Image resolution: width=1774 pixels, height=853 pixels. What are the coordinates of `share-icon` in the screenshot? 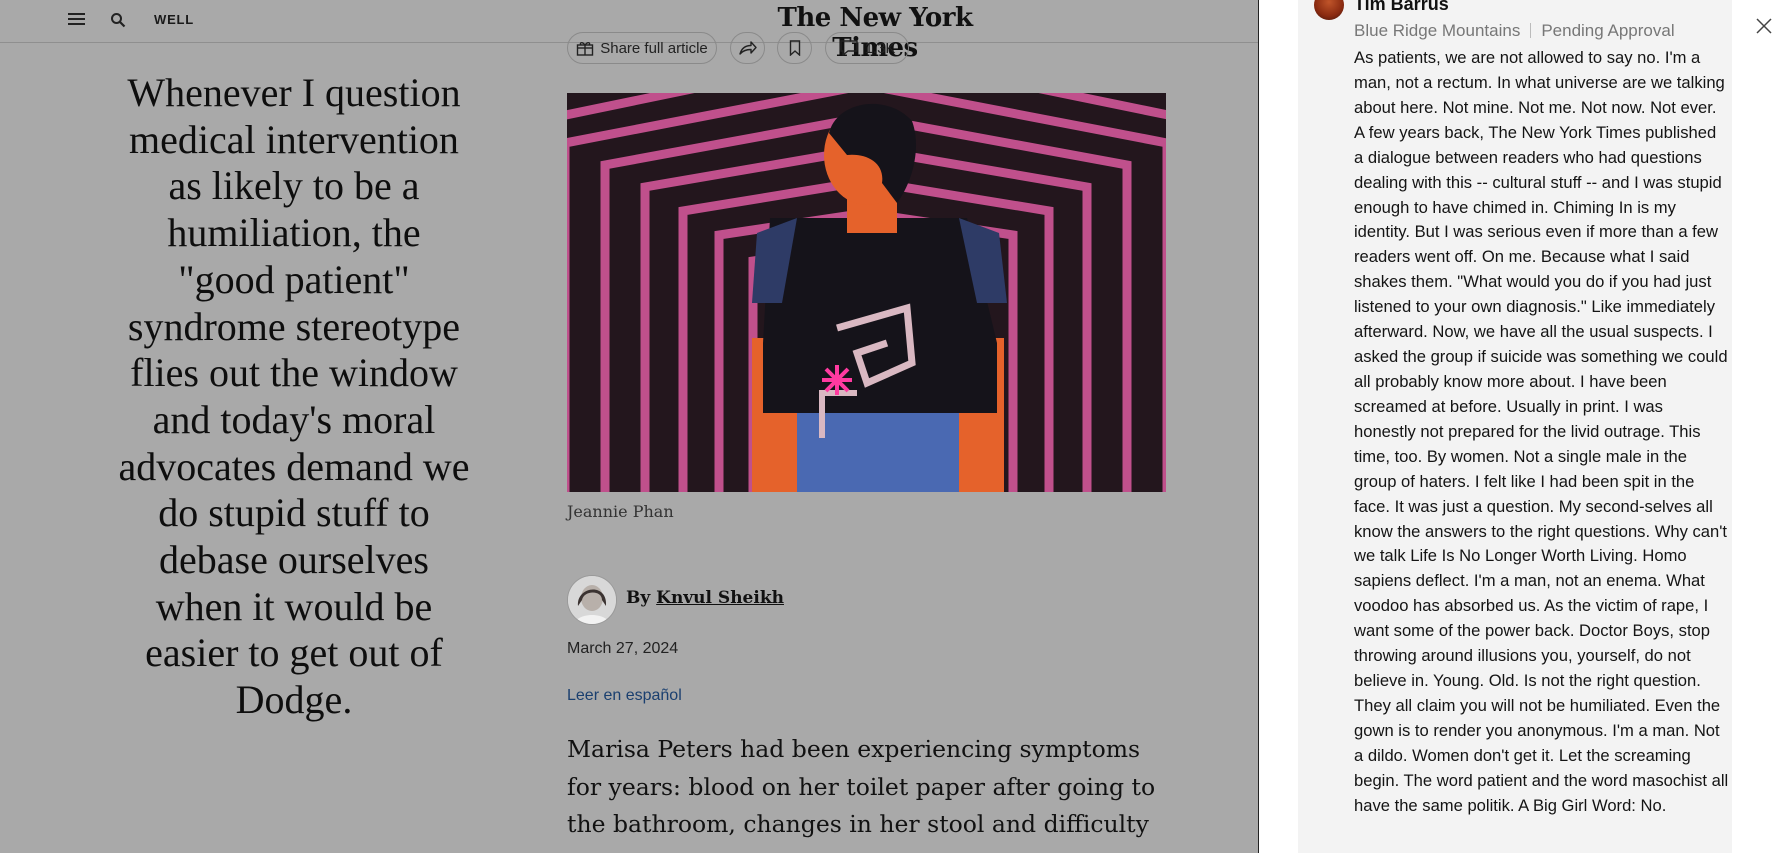 It's located at (747, 48).